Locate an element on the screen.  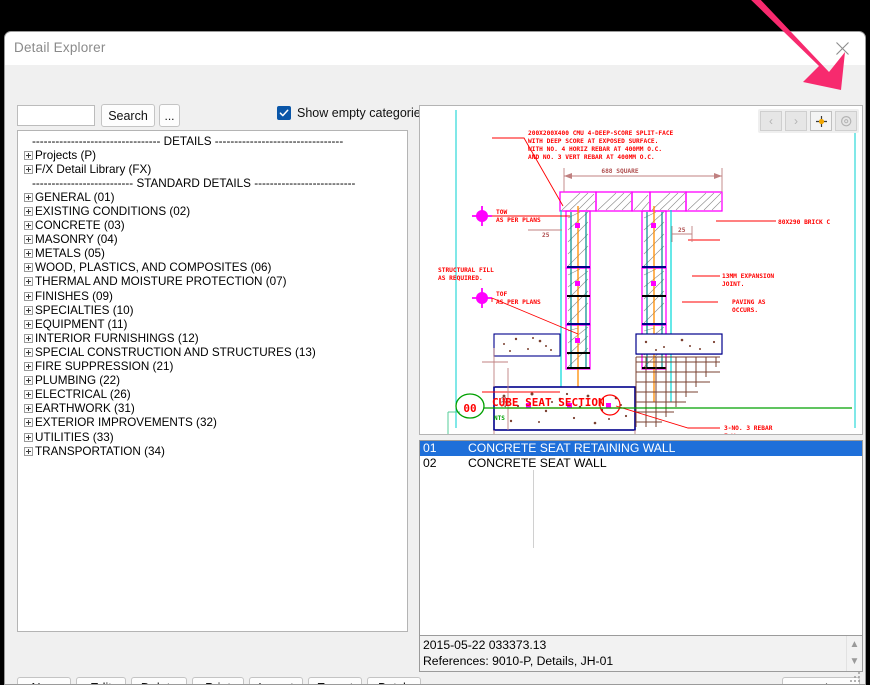
cad-note-brick: 80X290 BRICK C is located at coordinates (804, 222).